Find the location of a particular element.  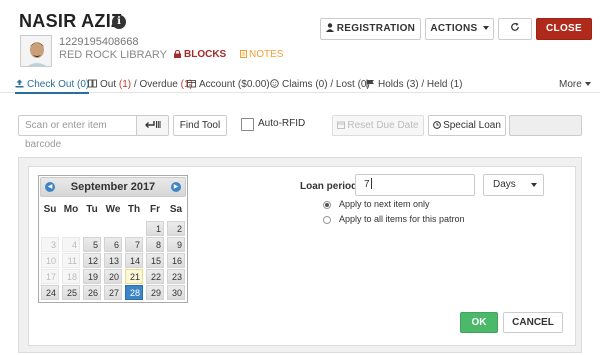

patron-barcode: 1229195408668 is located at coordinates (99, 42).